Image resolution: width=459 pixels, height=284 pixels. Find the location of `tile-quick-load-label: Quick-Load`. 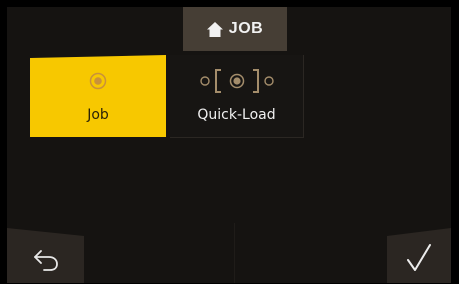

tile-quick-load-label: Quick-Load is located at coordinates (236, 115).